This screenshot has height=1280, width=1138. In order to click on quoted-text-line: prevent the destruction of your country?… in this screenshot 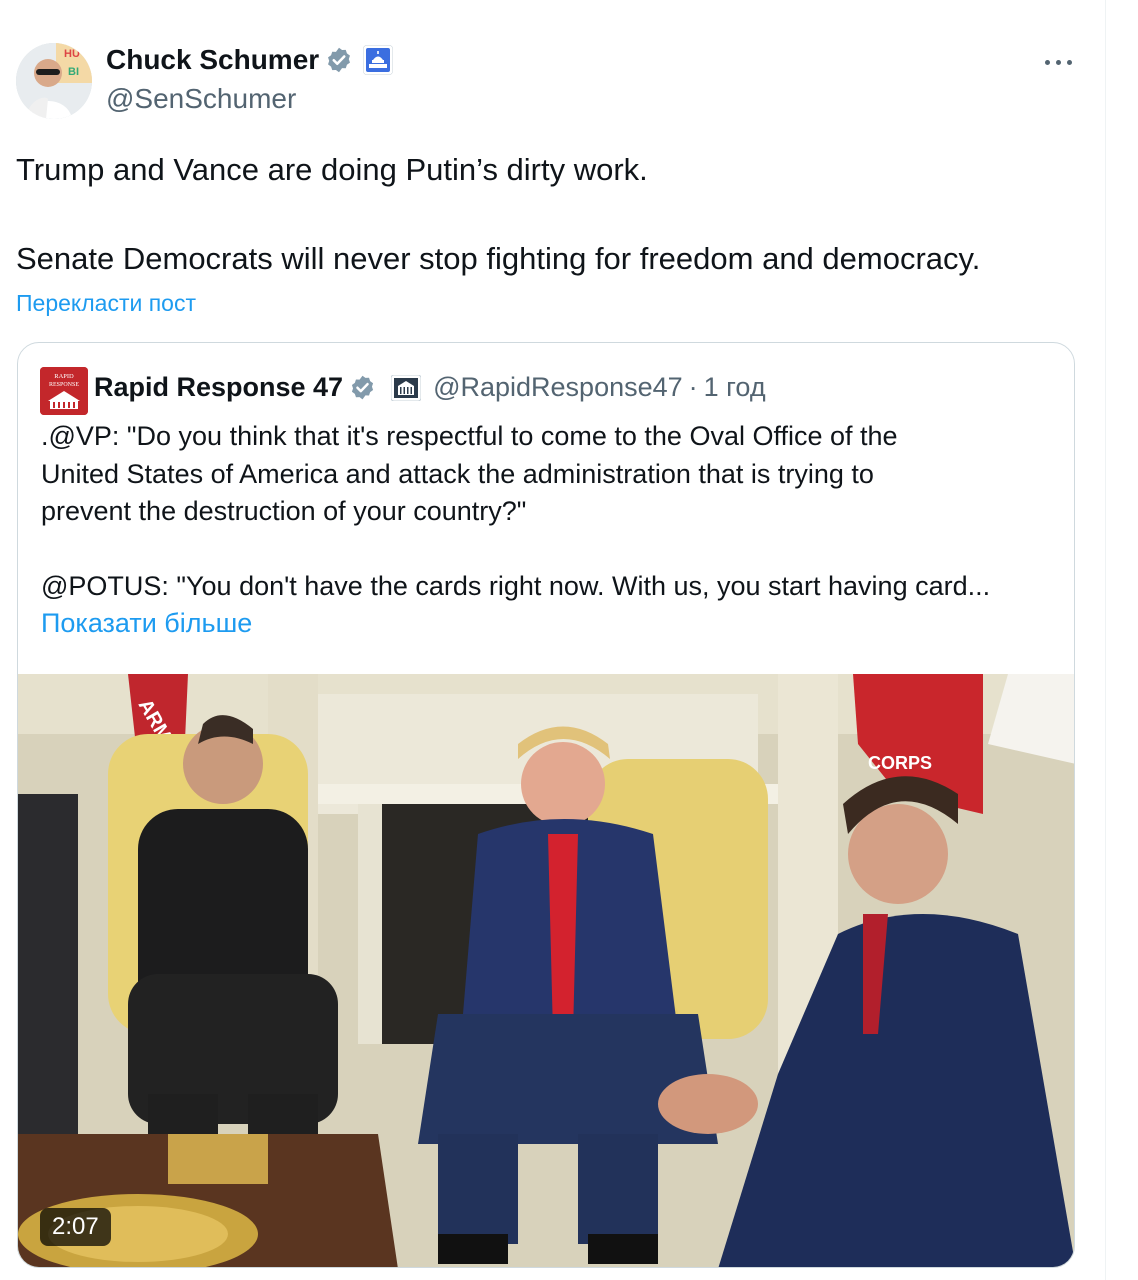, I will do `click(284, 511)`.